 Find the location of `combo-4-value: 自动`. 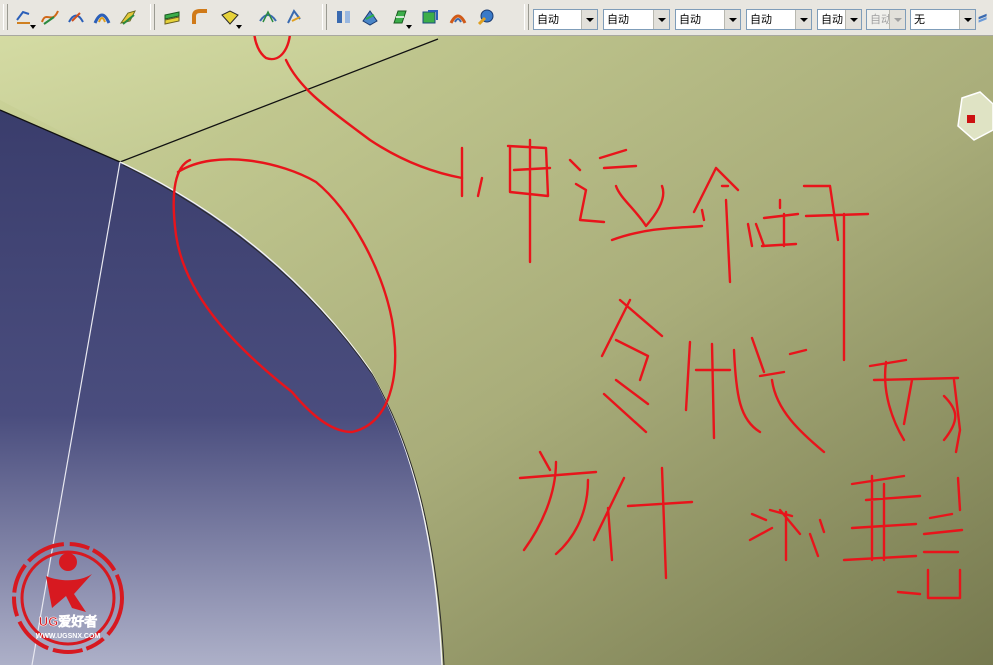

combo-4-value: 自动 is located at coordinates (761, 19).